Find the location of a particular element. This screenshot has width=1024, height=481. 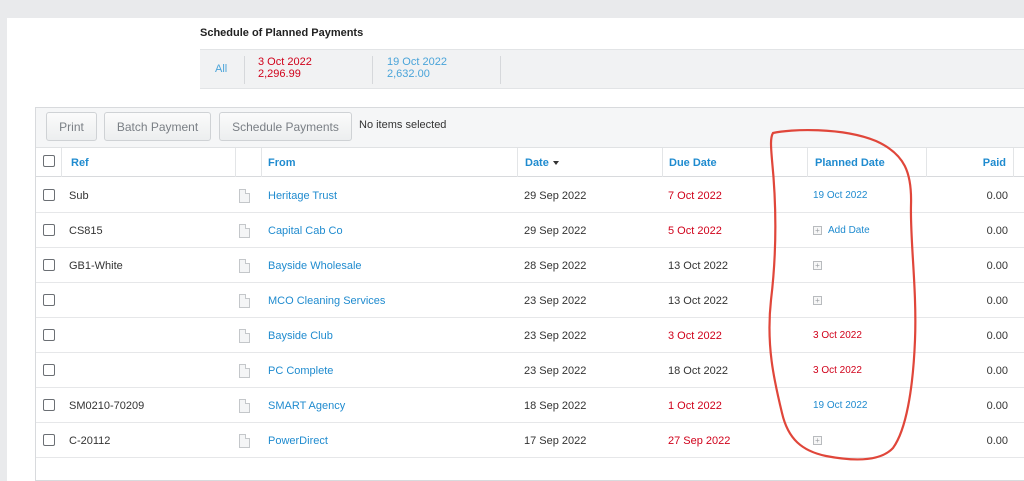

row-ref: GB1-White is located at coordinates (96, 265).